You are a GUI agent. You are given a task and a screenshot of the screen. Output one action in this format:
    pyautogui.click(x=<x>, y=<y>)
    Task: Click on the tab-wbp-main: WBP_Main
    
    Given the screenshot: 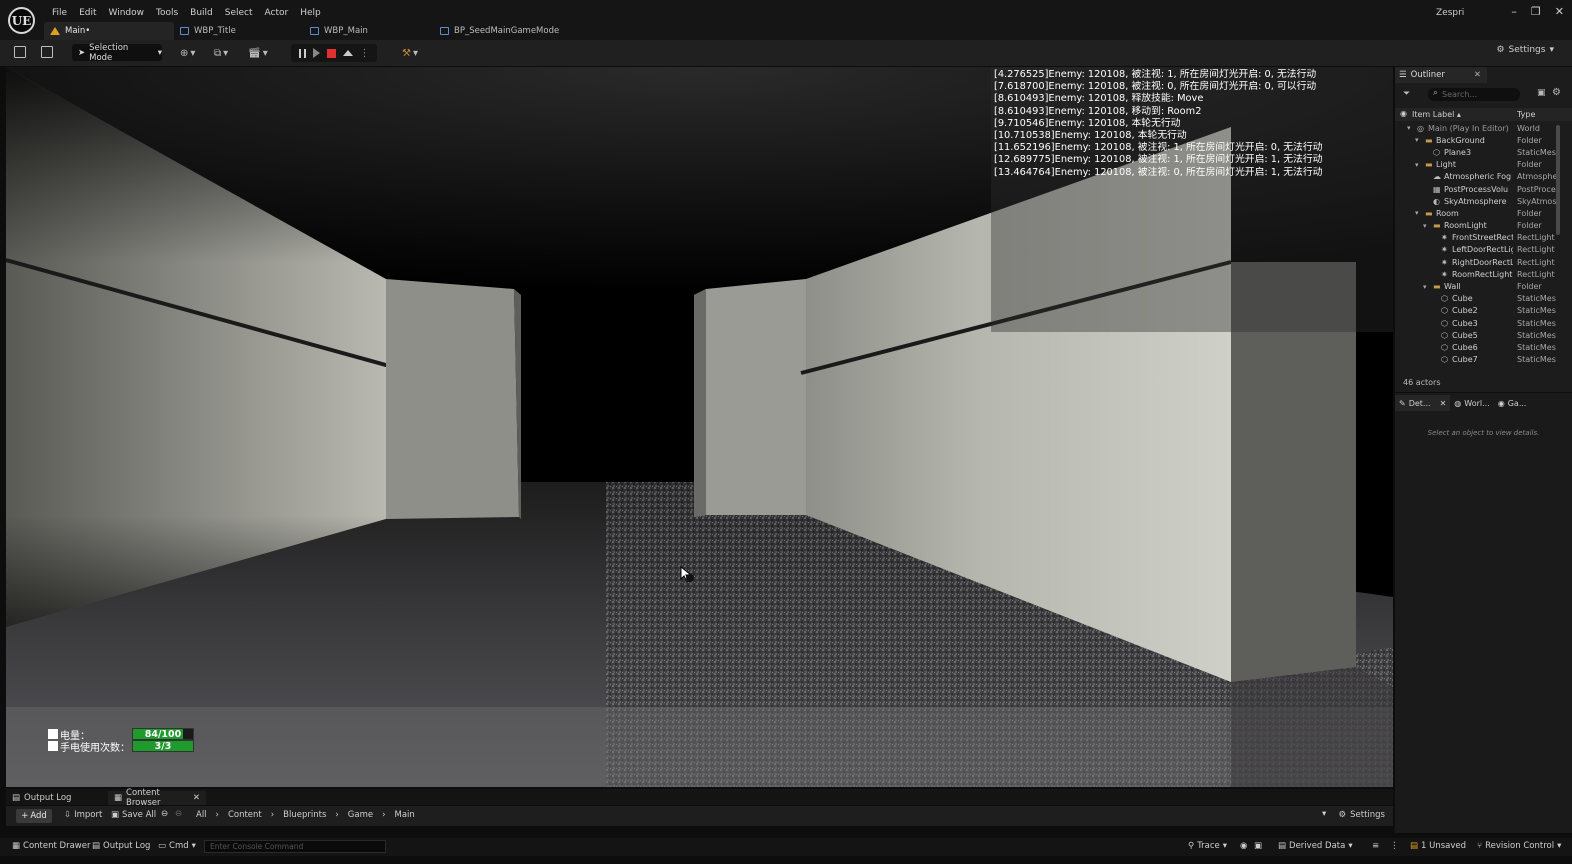 What is the action you would take?
    pyautogui.click(x=369, y=31)
    